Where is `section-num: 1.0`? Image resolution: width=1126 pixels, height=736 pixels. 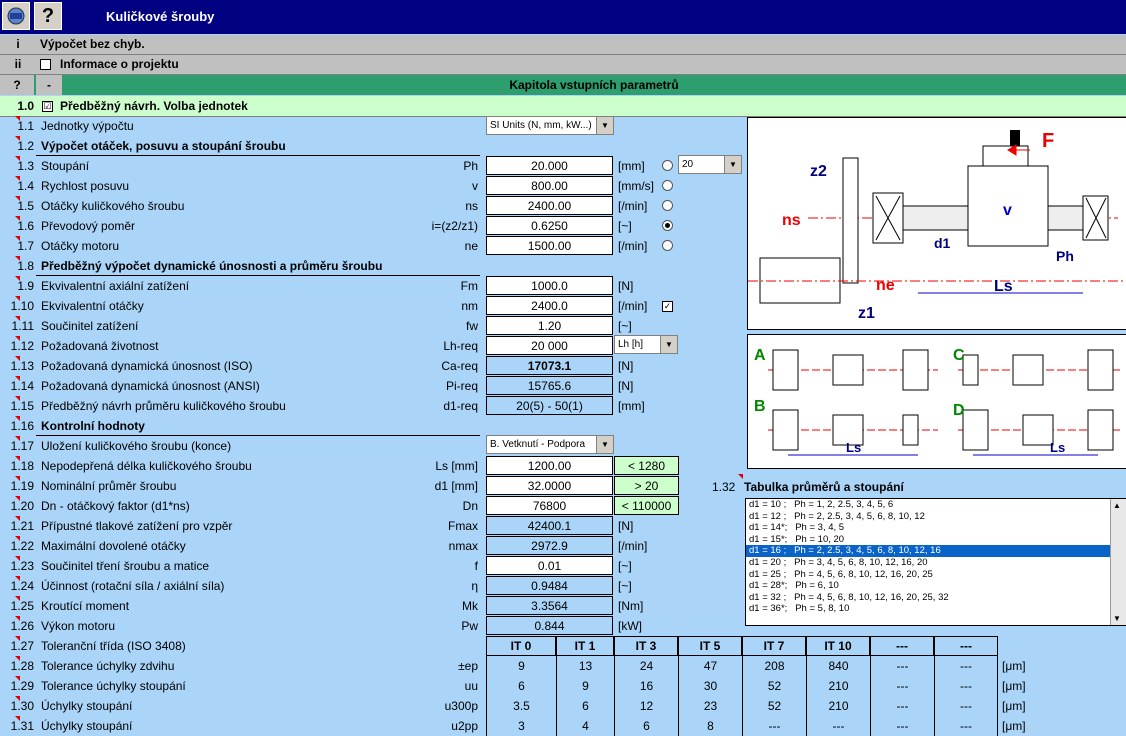
section-num: 1.0 is located at coordinates (25, 106).